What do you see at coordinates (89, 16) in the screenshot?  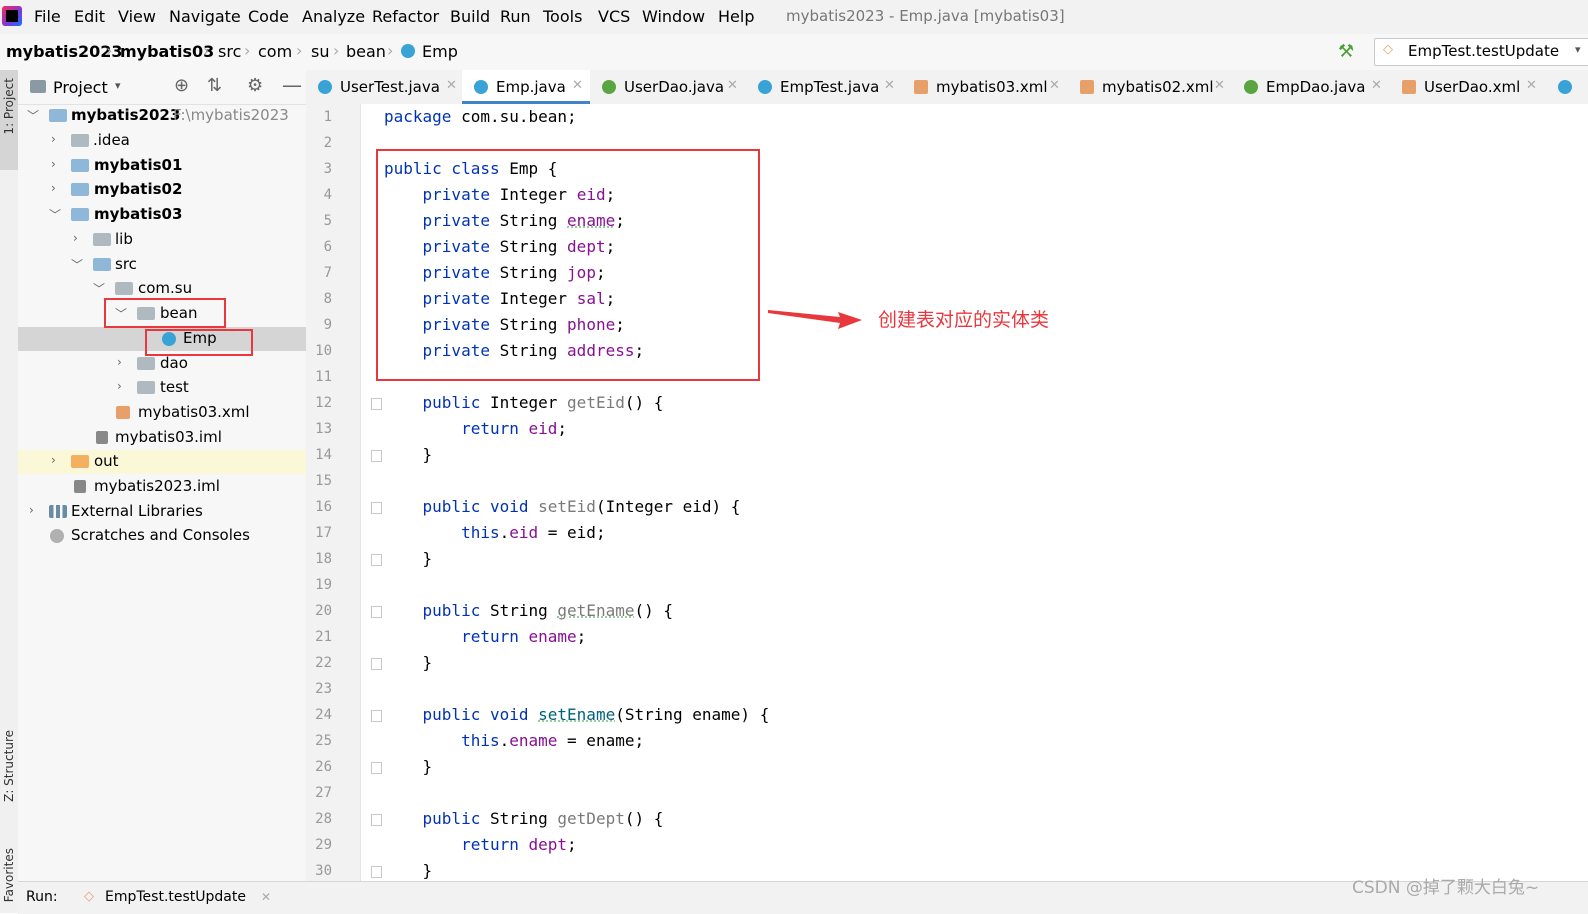 I see `menu-edit: Edit` at bounding box center [89, 16].